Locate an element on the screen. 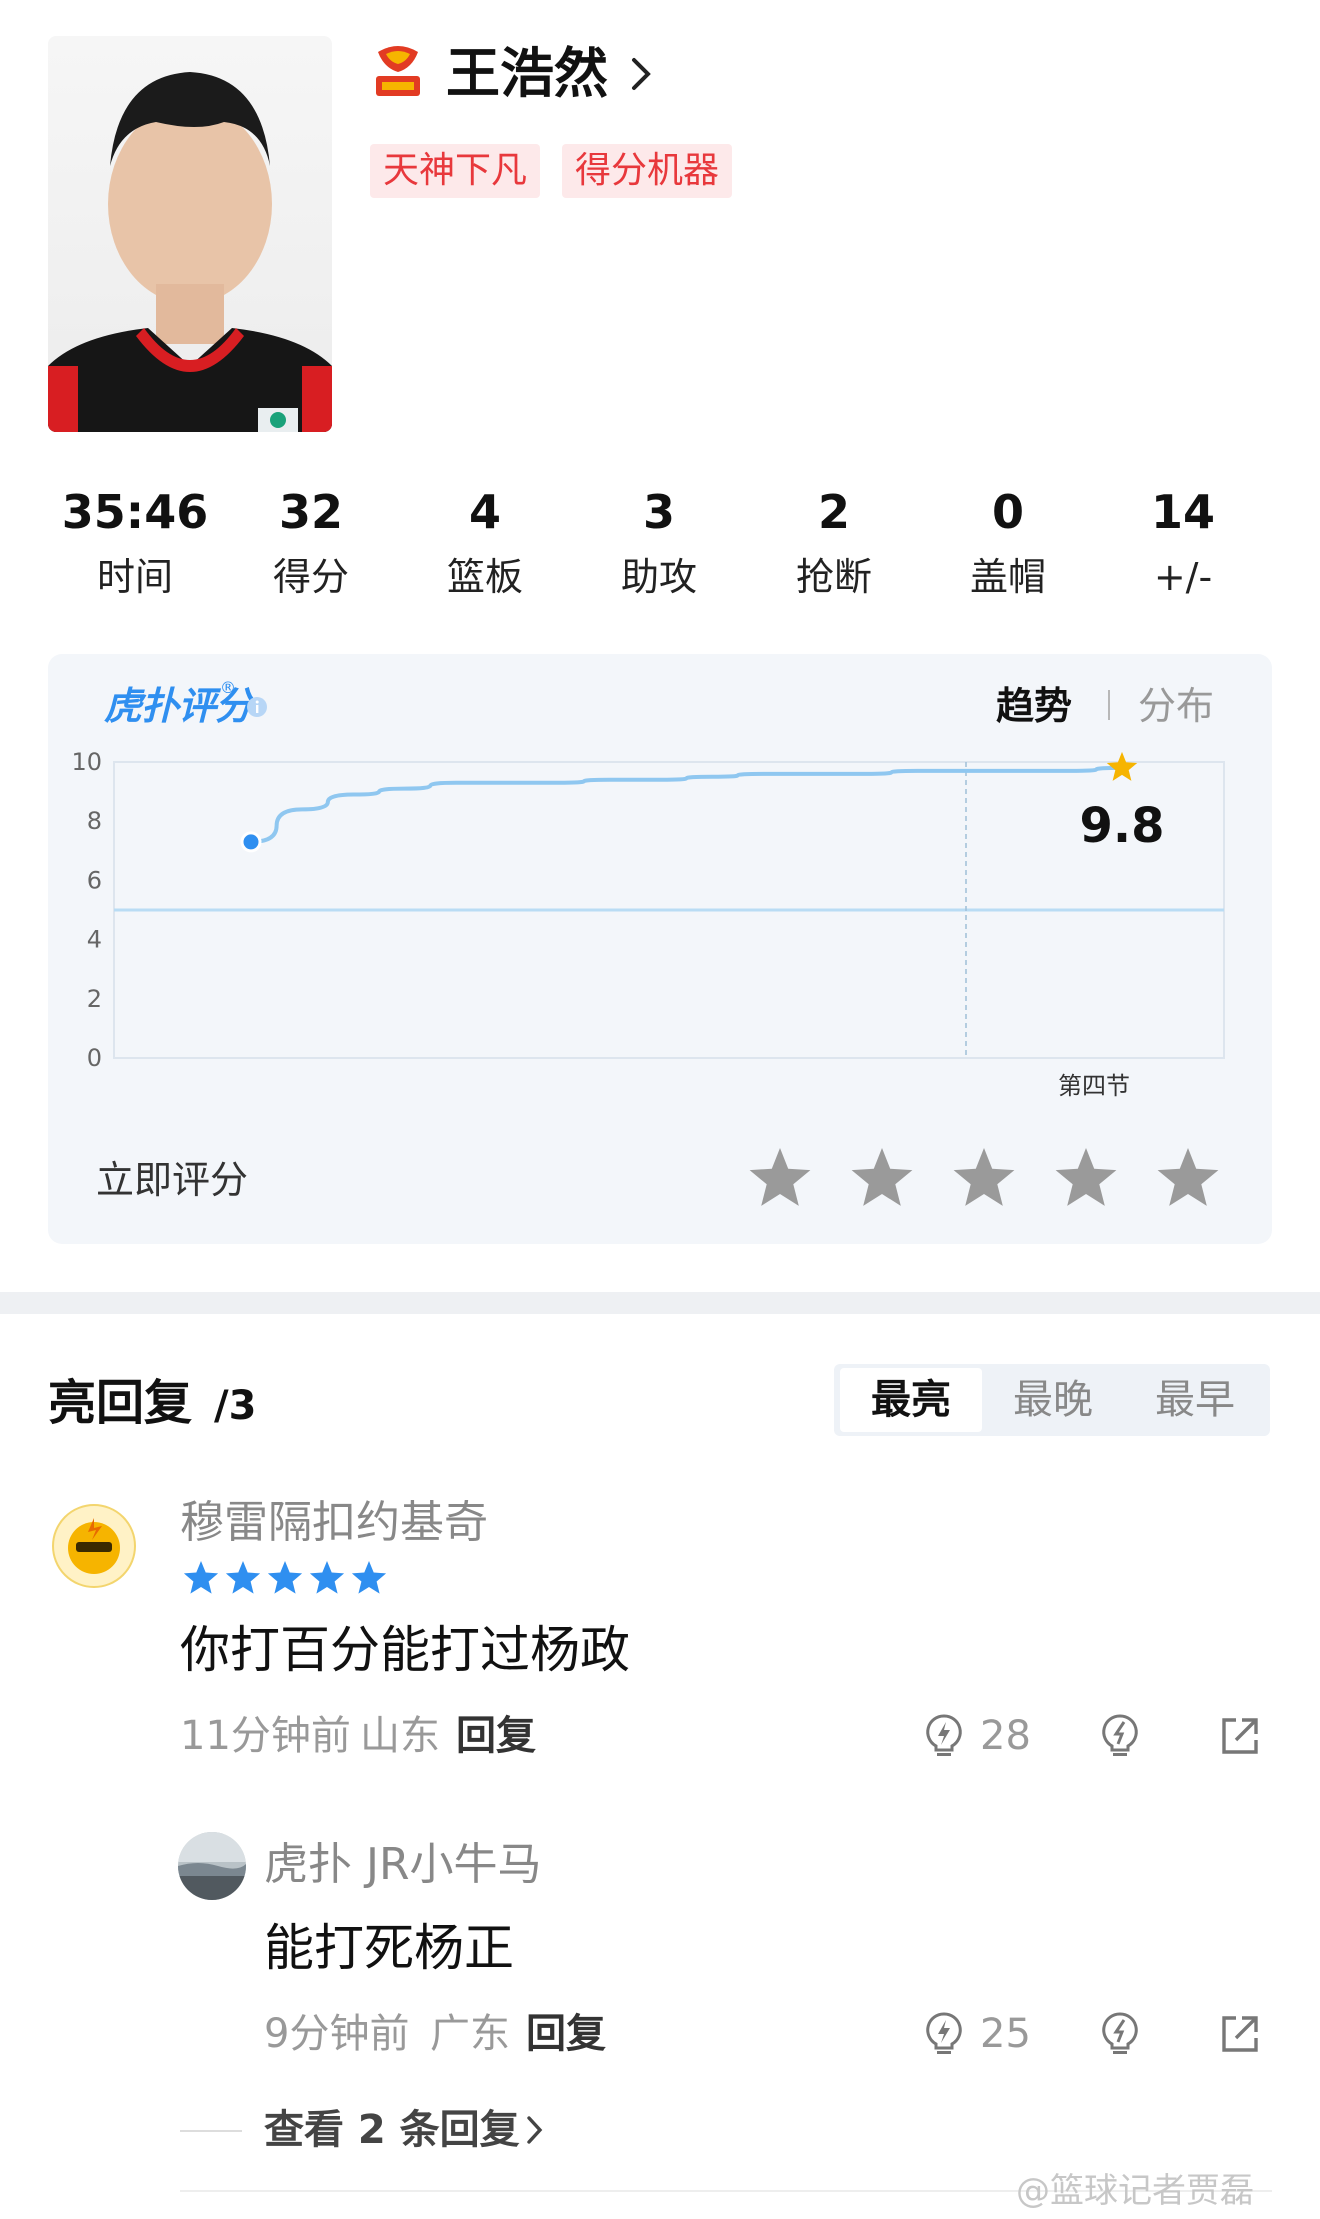 This screenshot has width=1320, height=2219. replies-title: 亮回复 is located at coordinates (120, 1403).